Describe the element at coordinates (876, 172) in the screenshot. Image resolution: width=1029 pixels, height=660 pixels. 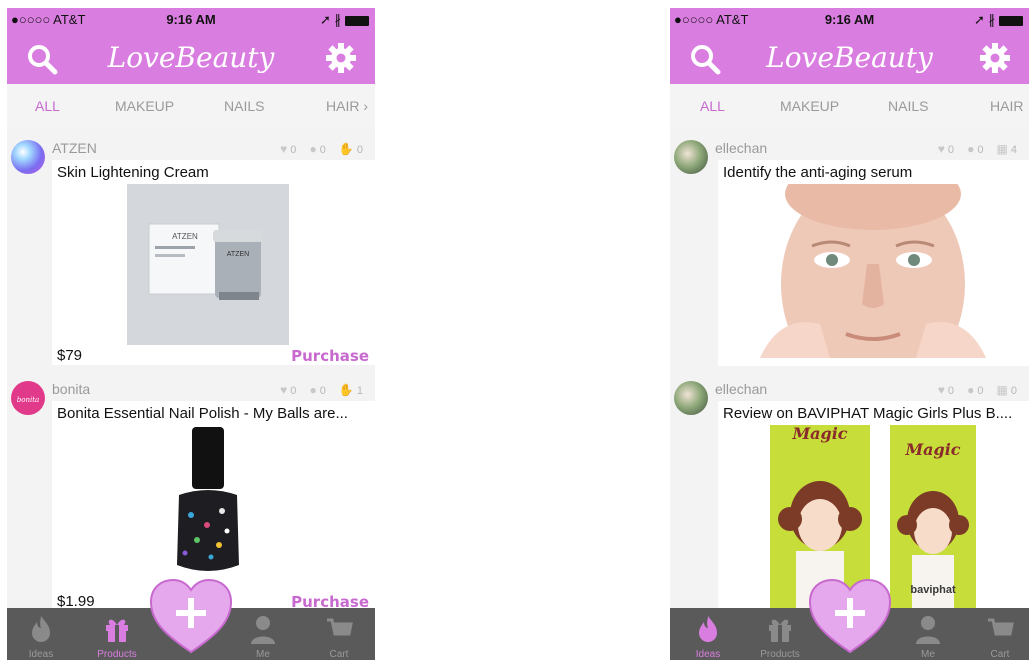
I see `post-title: Identify the anti-aging serum` at that location.